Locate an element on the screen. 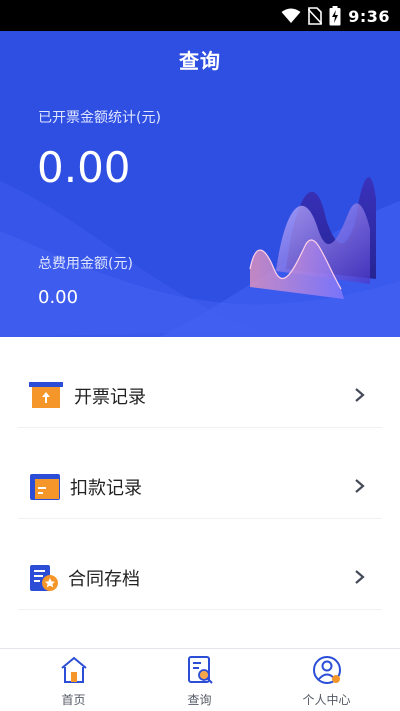 This screenshot has height=711, width=400. tab-personal-center: 个人中心 is located at coordinates (326, 680).